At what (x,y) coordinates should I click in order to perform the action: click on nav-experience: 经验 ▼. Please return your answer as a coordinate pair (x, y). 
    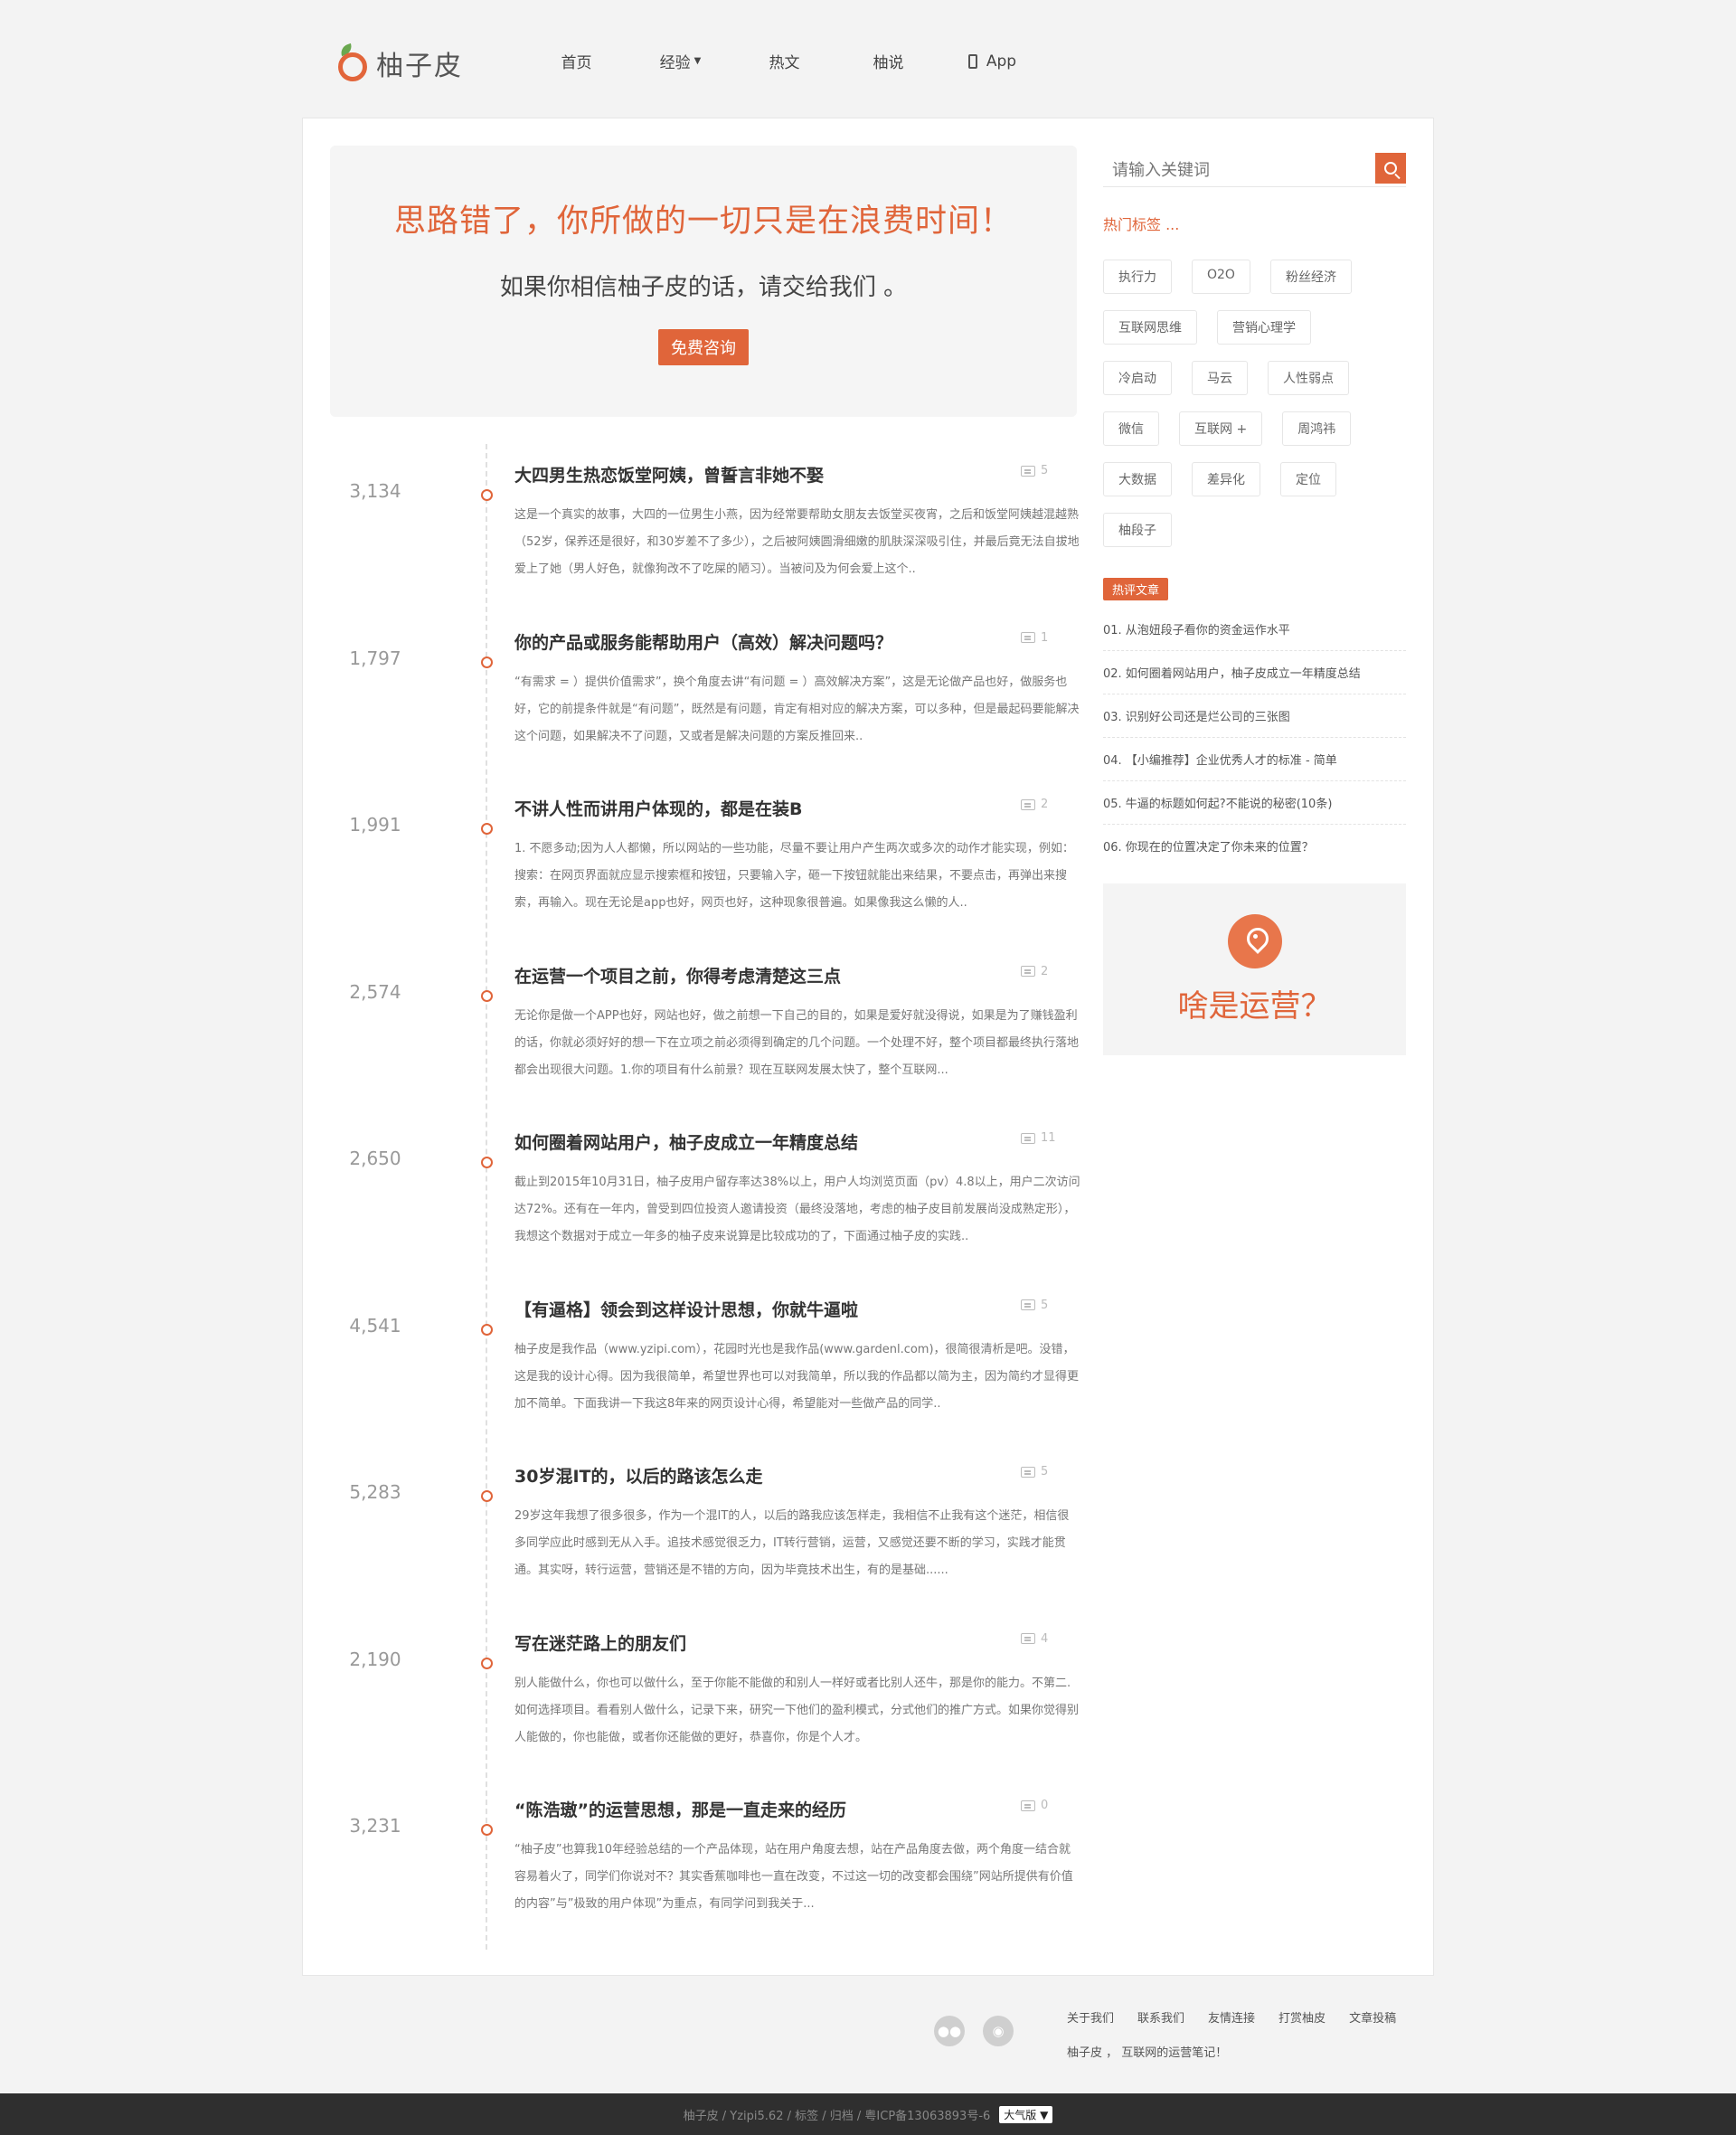
    Looking at the image, I should click on (680, 61).